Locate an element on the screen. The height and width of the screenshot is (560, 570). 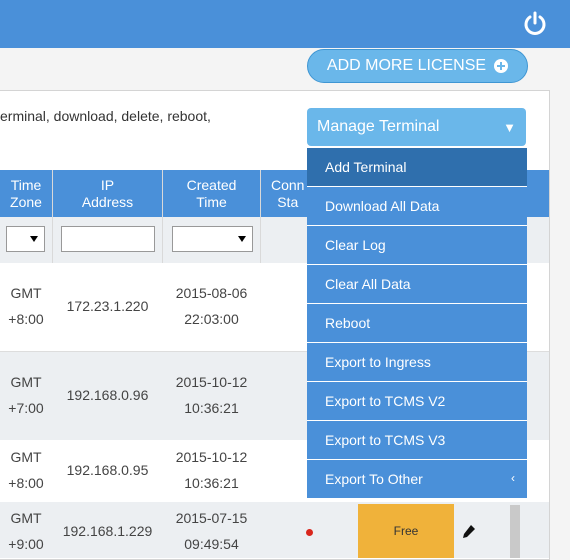
manage-terminal-dropdown: Manage Terminal ▼ is located at coordinates (416, 127).